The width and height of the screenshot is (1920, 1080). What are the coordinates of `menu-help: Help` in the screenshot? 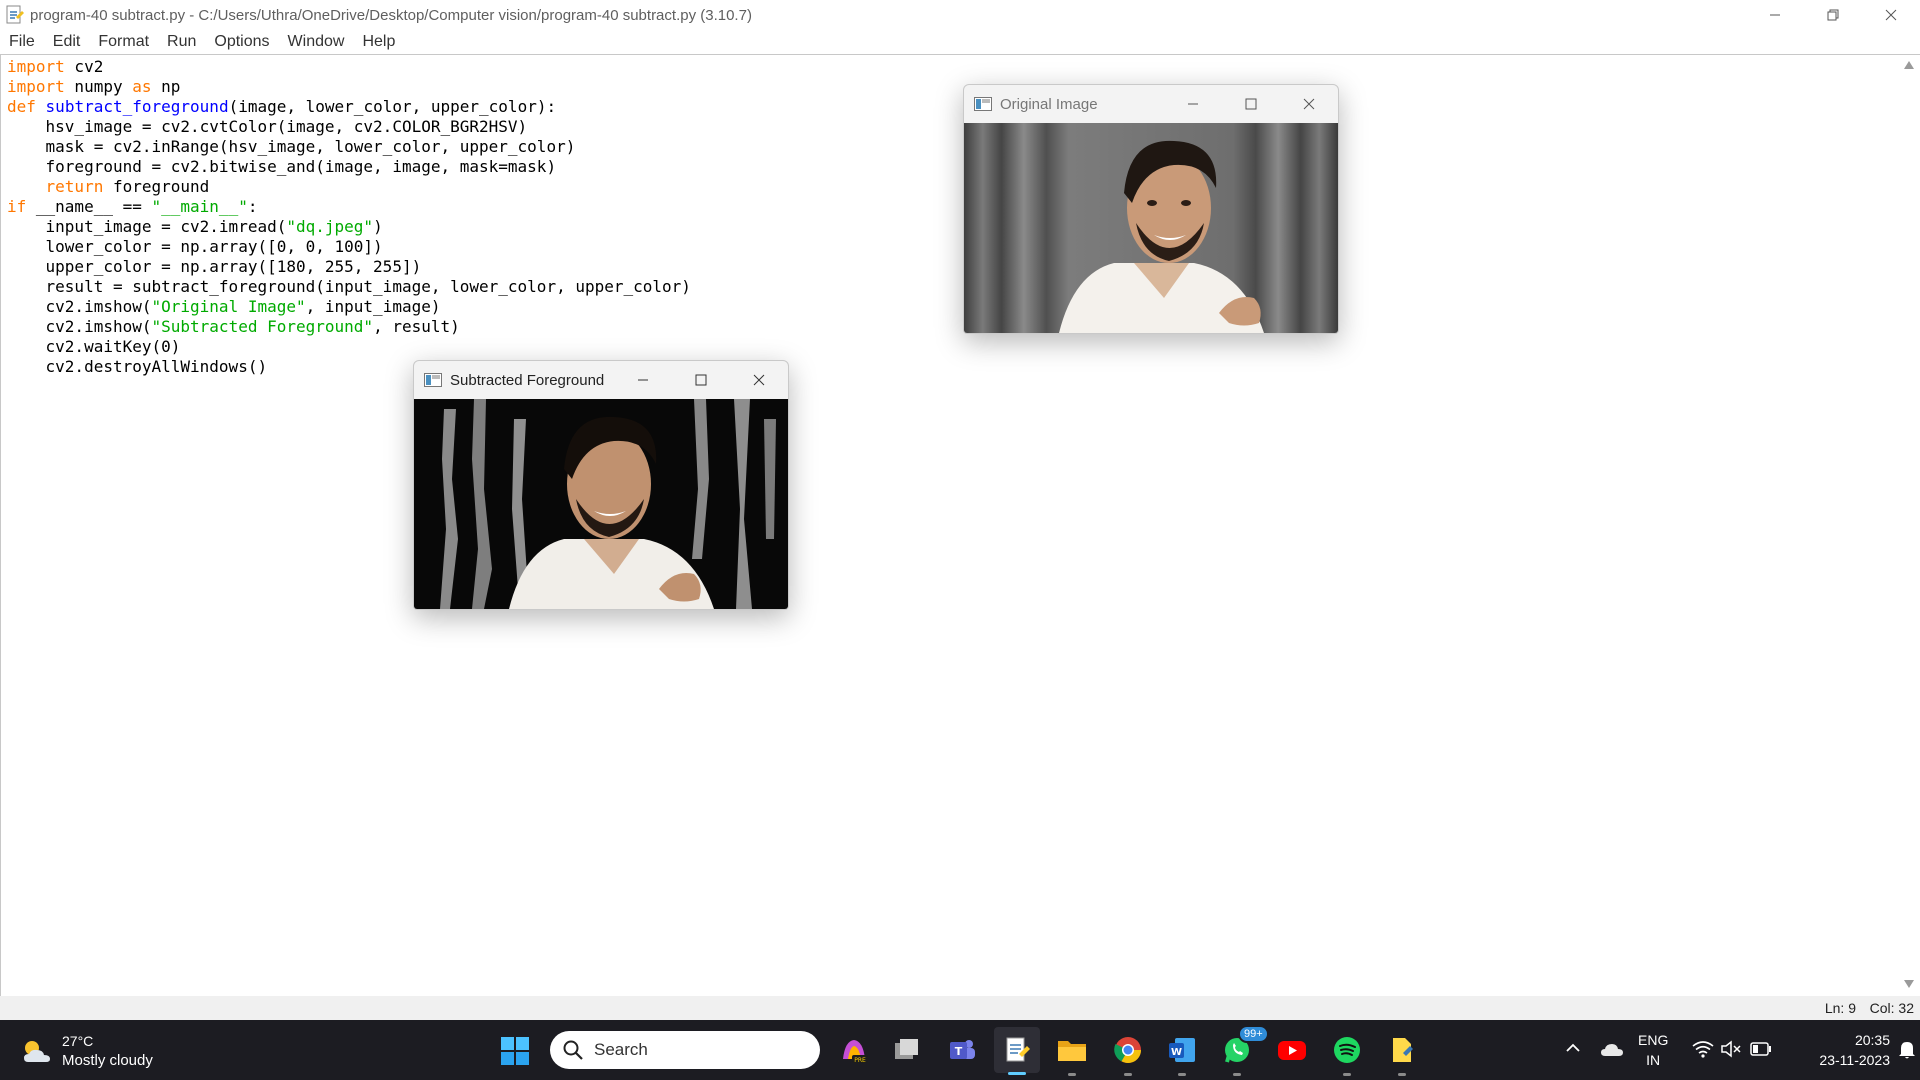 It's located at (378, 42).